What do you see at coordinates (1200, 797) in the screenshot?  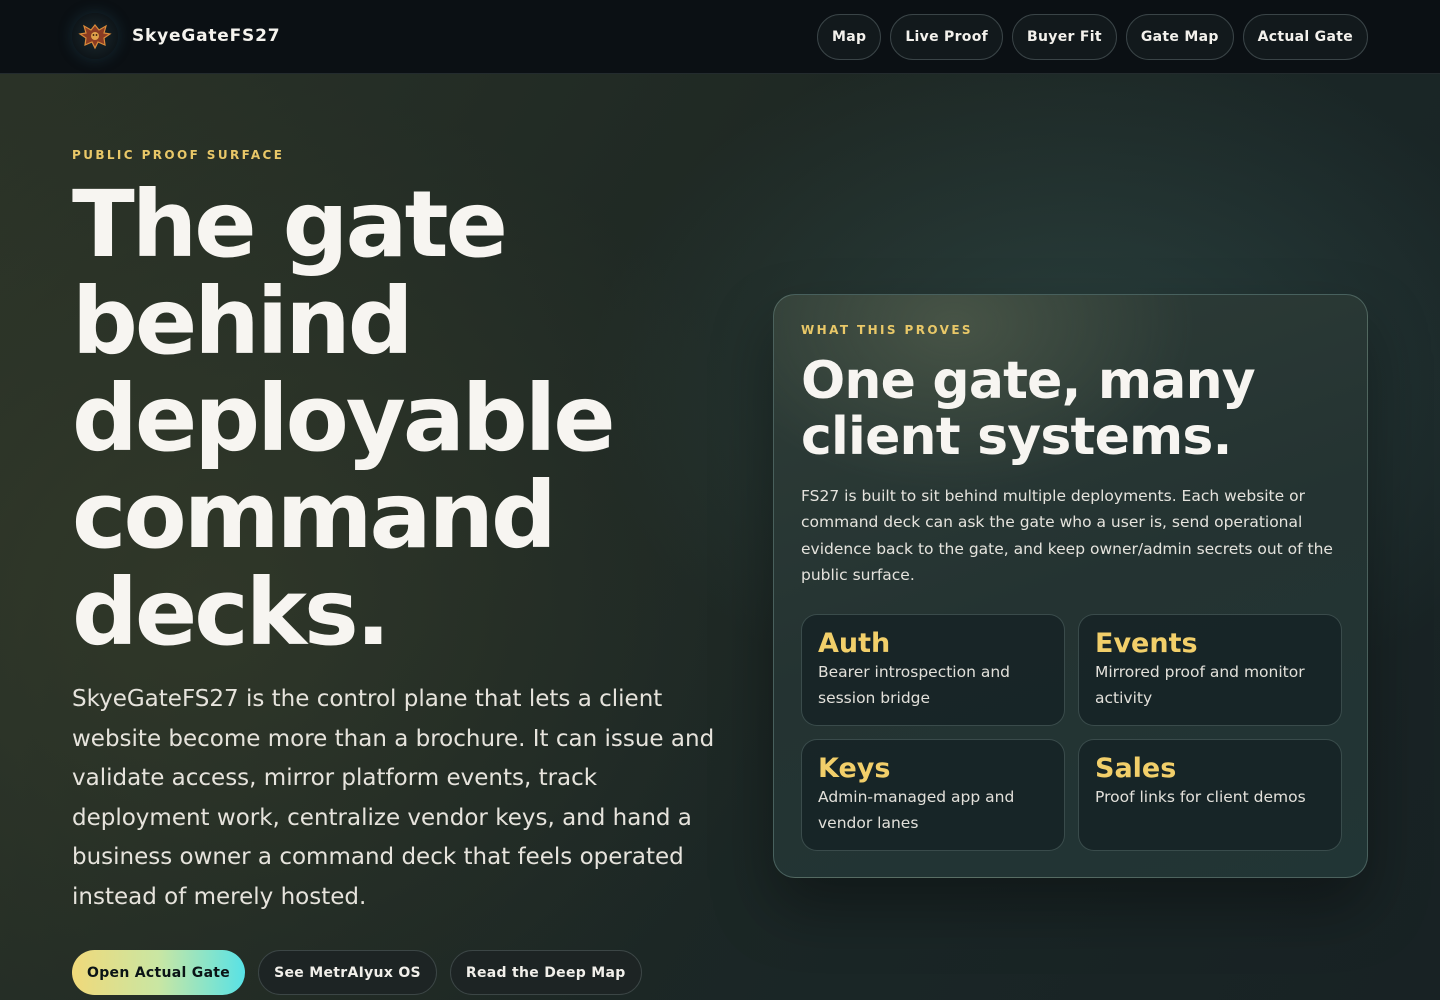 I see `tile-description: Proof links for client demos` at bounding box center [1200, 797].